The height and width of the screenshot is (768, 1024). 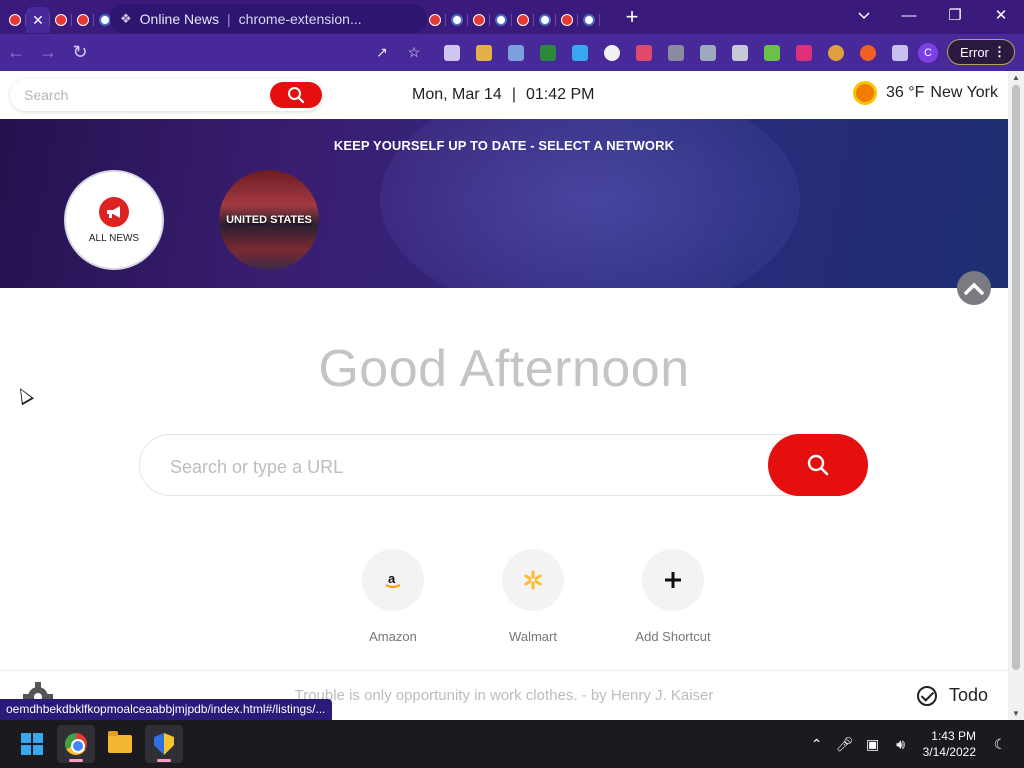 I want to click on main-search-button, so click(x=818, y=465).